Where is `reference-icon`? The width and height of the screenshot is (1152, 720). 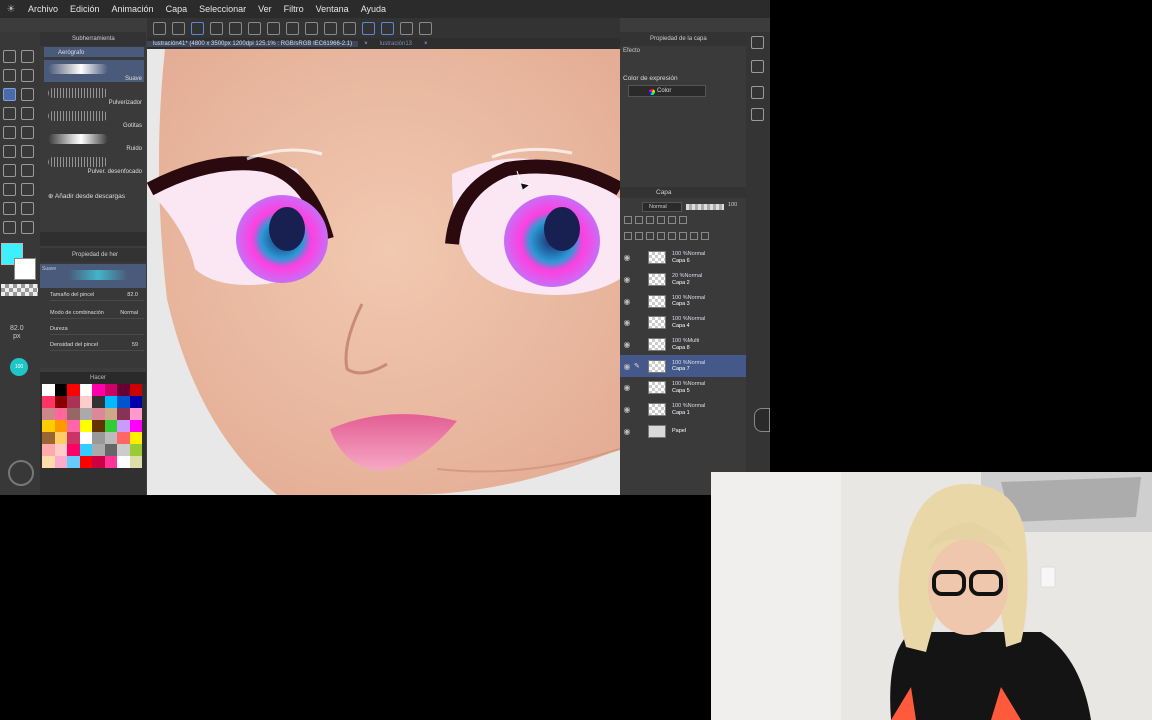
reference-icon is located at coordinates (639, 220).